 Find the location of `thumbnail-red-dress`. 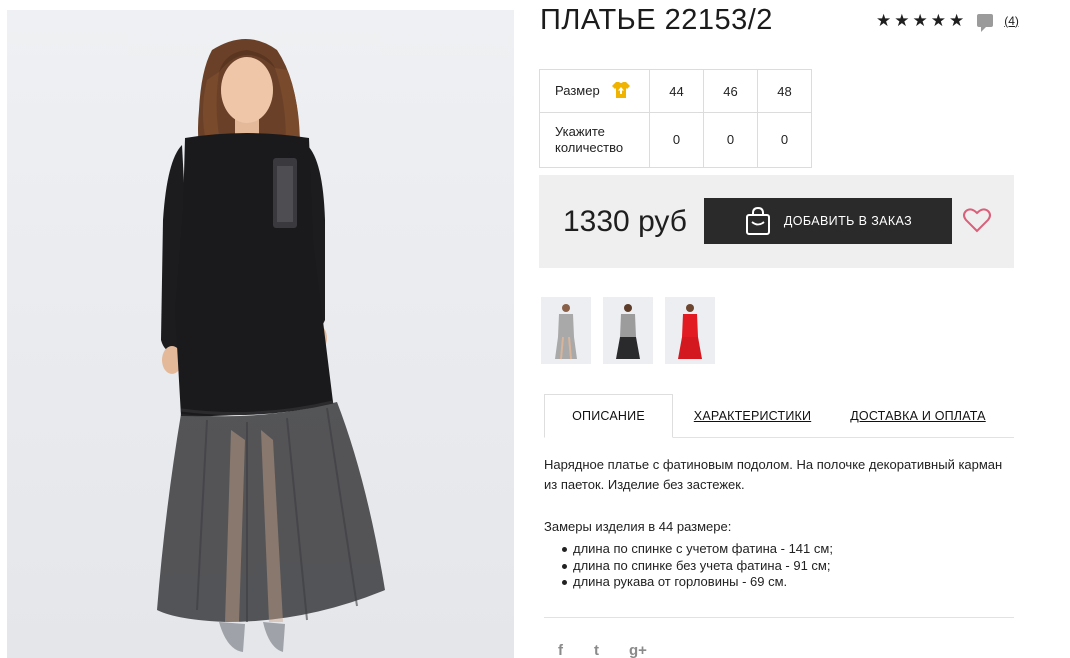

thumbnail-red-dress is located at coordinates (690, 330).